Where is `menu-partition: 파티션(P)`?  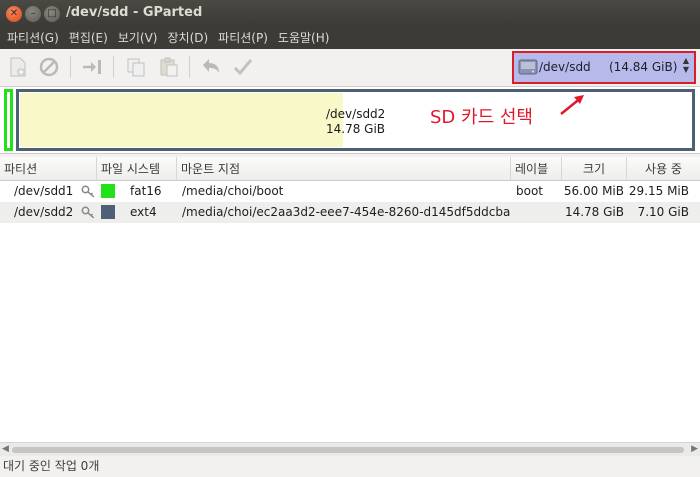 menu-partition: 파티션(P) is located at coordinates (243, 38).